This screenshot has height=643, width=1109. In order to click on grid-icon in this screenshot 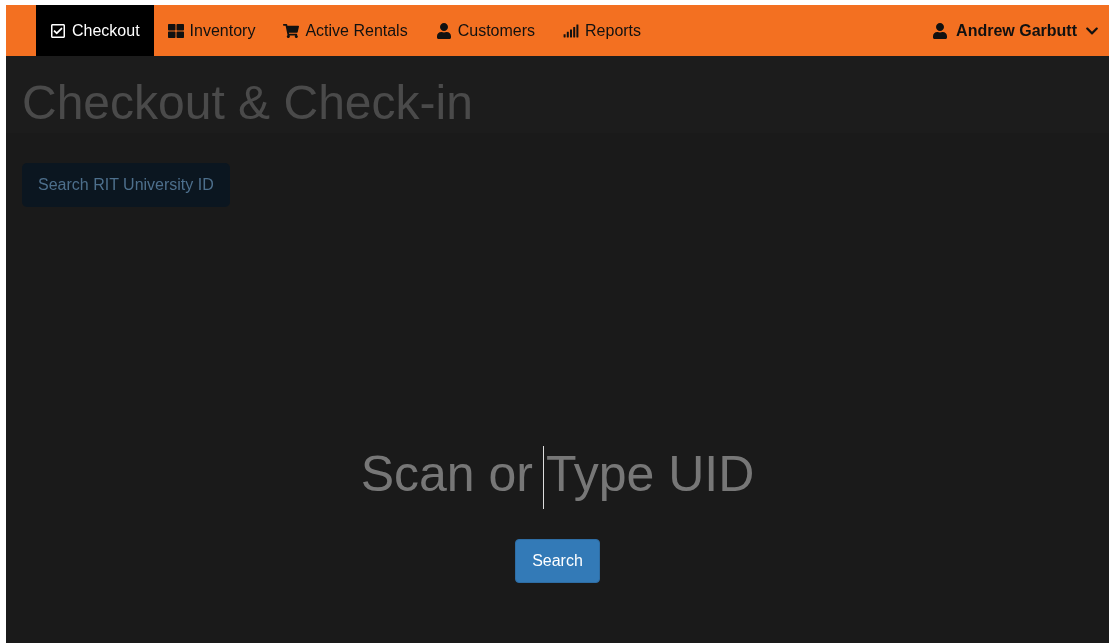, I will do `click(175, 30)`.